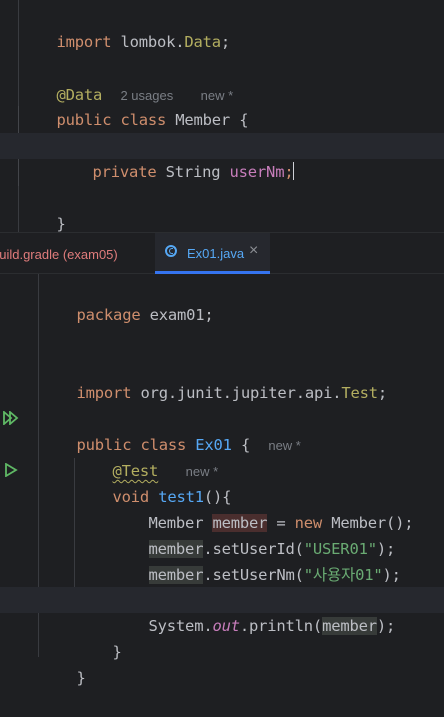 The image size is (444, 717). Describe the element at coordinates (63, 663) in the screenshot. I see `code-line-class-close: }` at that location.